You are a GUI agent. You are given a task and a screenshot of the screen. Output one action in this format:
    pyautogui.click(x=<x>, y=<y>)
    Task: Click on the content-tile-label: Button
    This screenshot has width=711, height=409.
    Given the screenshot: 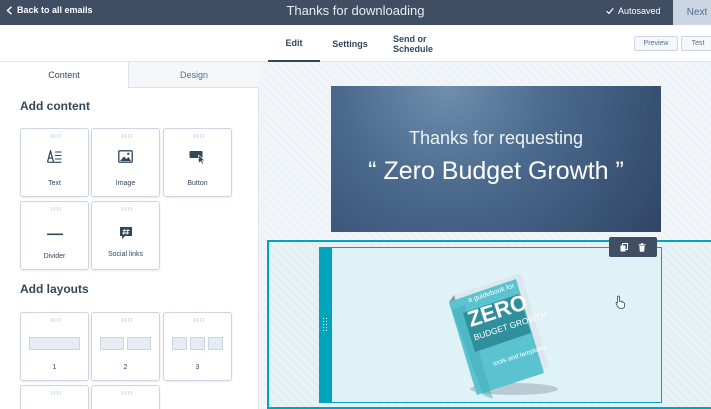 What is the action you would take?
    pyautogui.click(x=197, y=183)
    